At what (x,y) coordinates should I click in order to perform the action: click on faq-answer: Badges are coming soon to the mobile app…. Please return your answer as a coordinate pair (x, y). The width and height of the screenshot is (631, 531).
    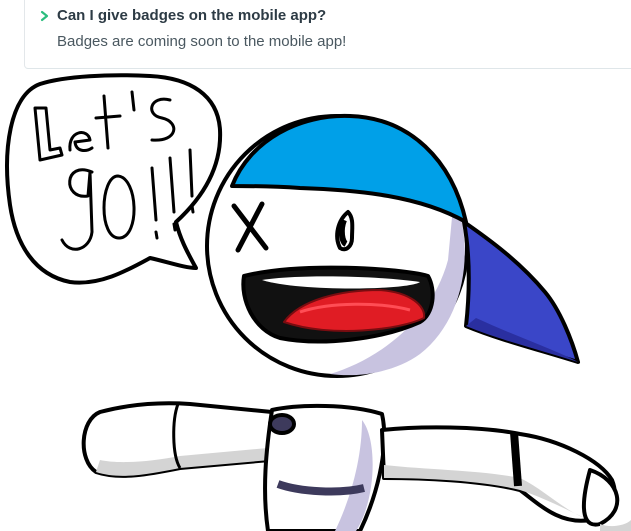
    Looking at the image, I should click on (202, 41).